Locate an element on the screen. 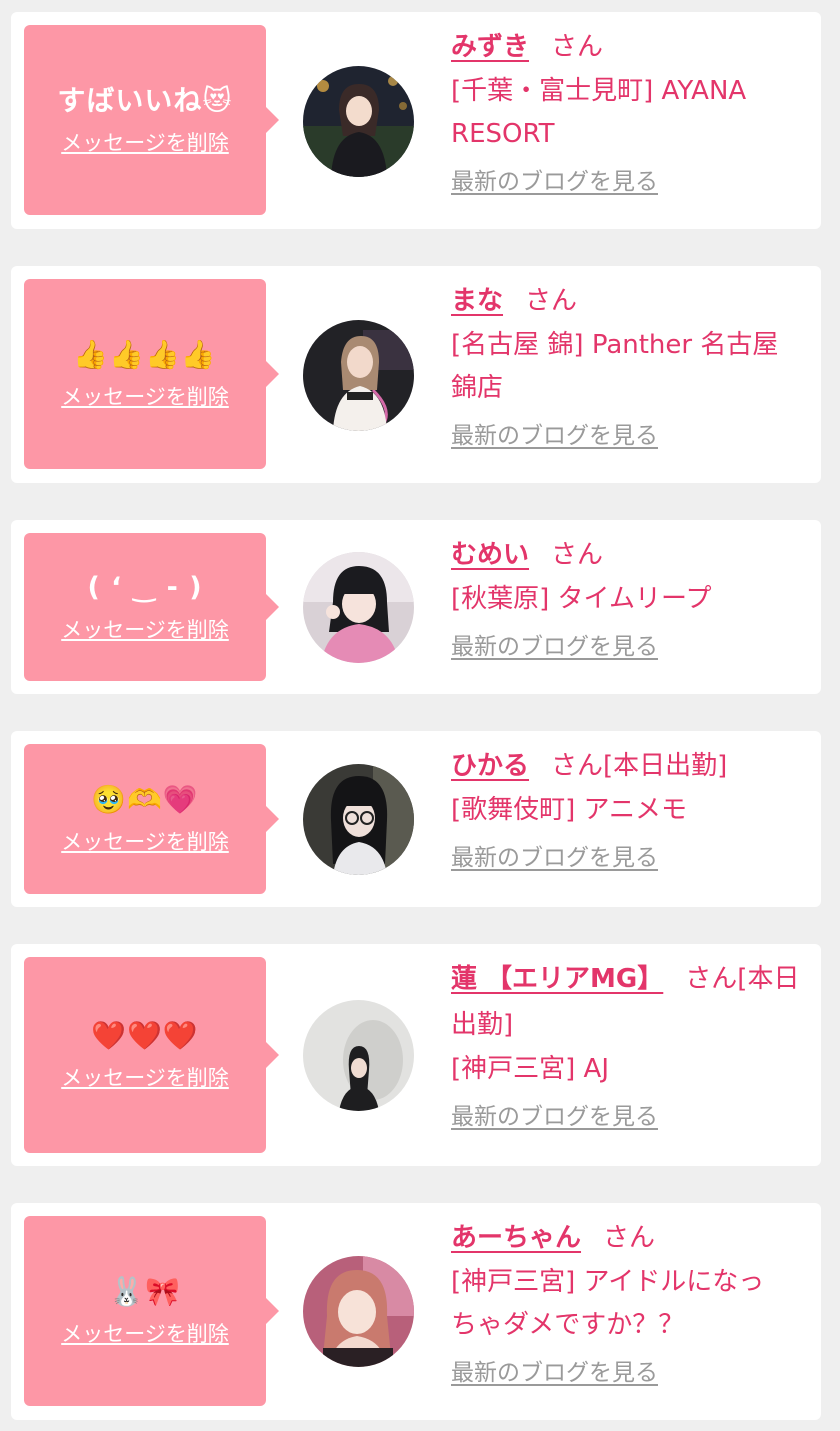 Image resolution: width=840 pixels, height=1431 pixels. message-bubble: 👍👍👍👍 メッセージを削除 is located at coordinates (151, 374).